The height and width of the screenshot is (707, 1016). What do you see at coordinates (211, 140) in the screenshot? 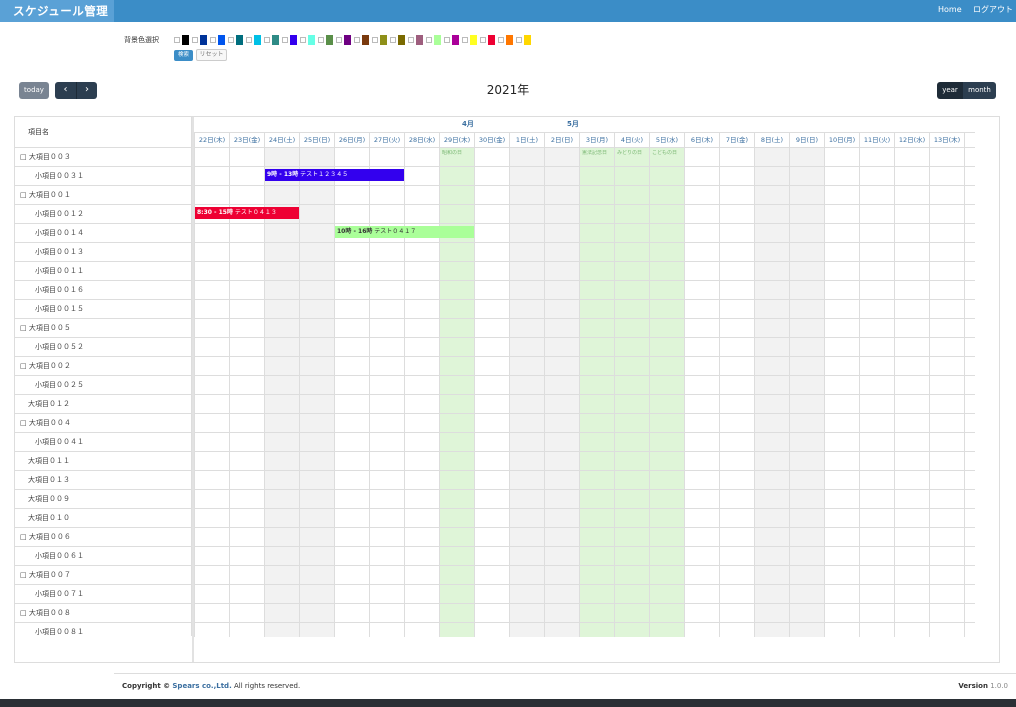
I see `day-header: 22日(木)` at bounding box center [211, 140].